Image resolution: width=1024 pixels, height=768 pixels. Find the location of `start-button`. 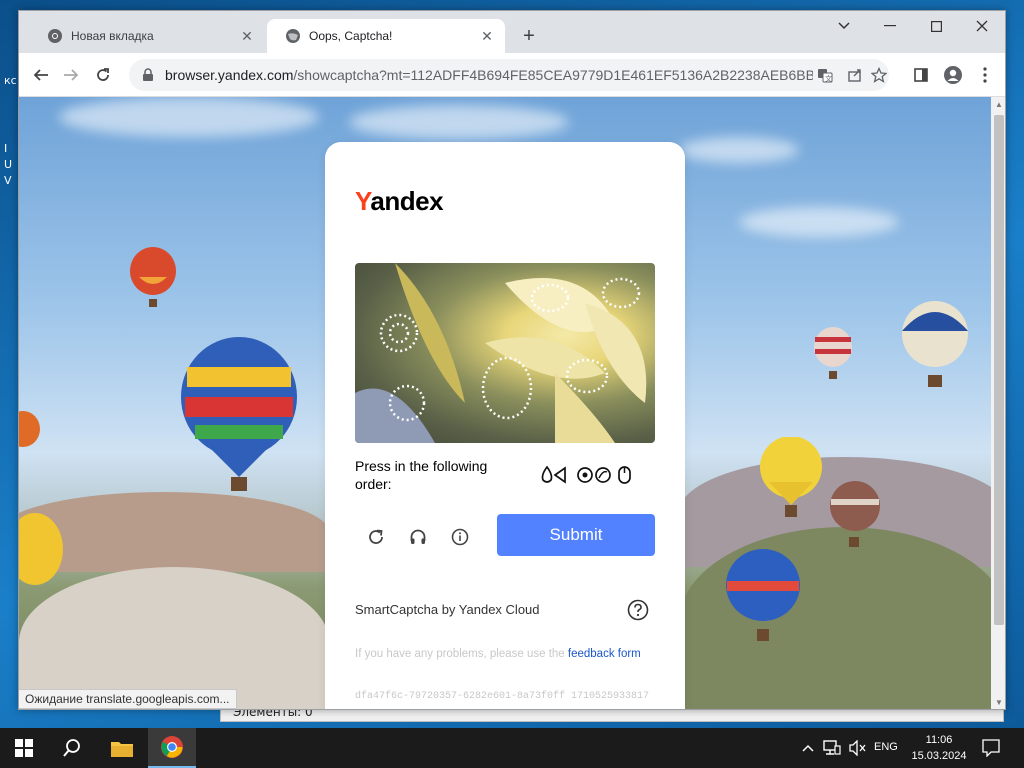

start-button is located at coordinates (24, 748).